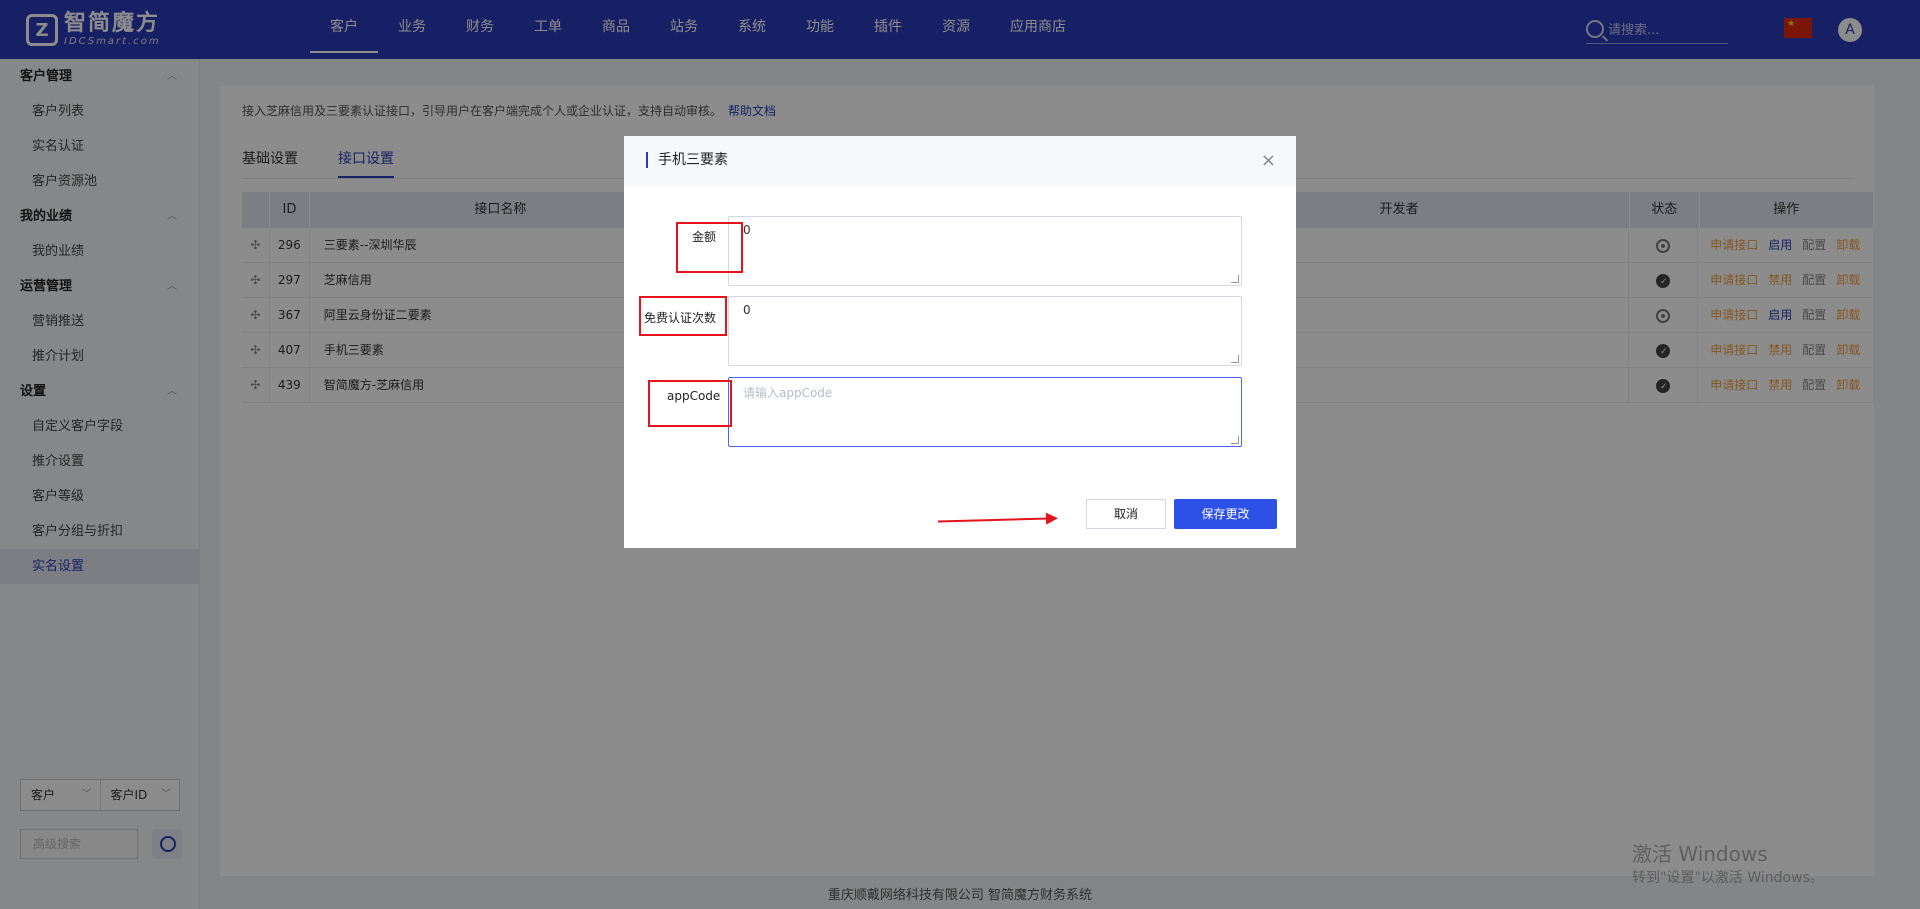 The height and width of the screenshot is (909, 1920). What do you see at coordinates (1268, 160) in the screenshot?
I see `close-icon: ×` at bounding box center [1268, 160].